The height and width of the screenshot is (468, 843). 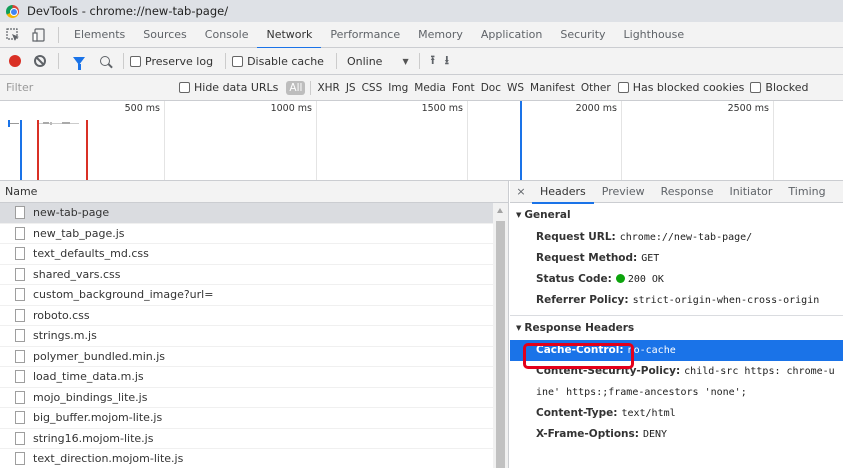 What do you see at coordinates (430, 88) in the screenshot?
I see `type-filter-media: Media` at bounding box center [430, 88].